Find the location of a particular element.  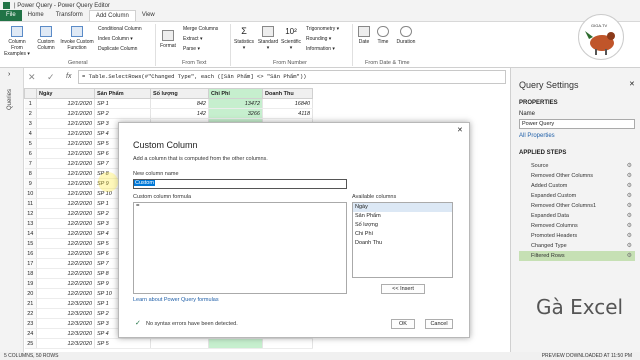

applied-step: Changed Type ⚙ is located at coordinates (577, 246).